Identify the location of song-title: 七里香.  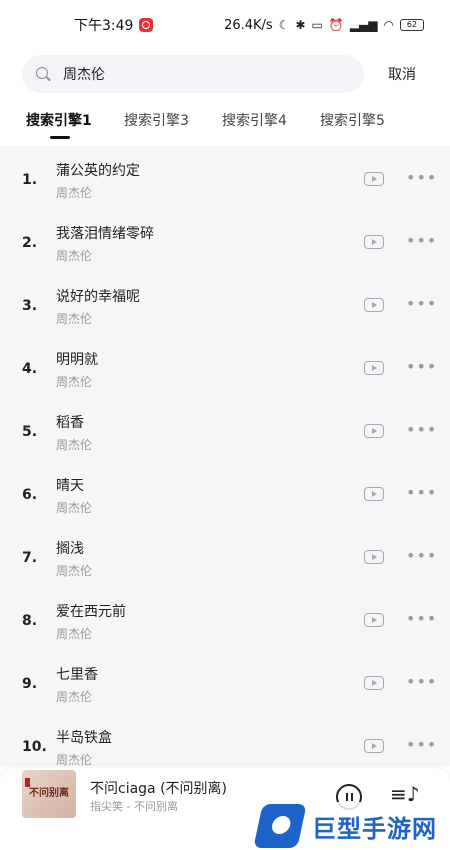
(77, 675).